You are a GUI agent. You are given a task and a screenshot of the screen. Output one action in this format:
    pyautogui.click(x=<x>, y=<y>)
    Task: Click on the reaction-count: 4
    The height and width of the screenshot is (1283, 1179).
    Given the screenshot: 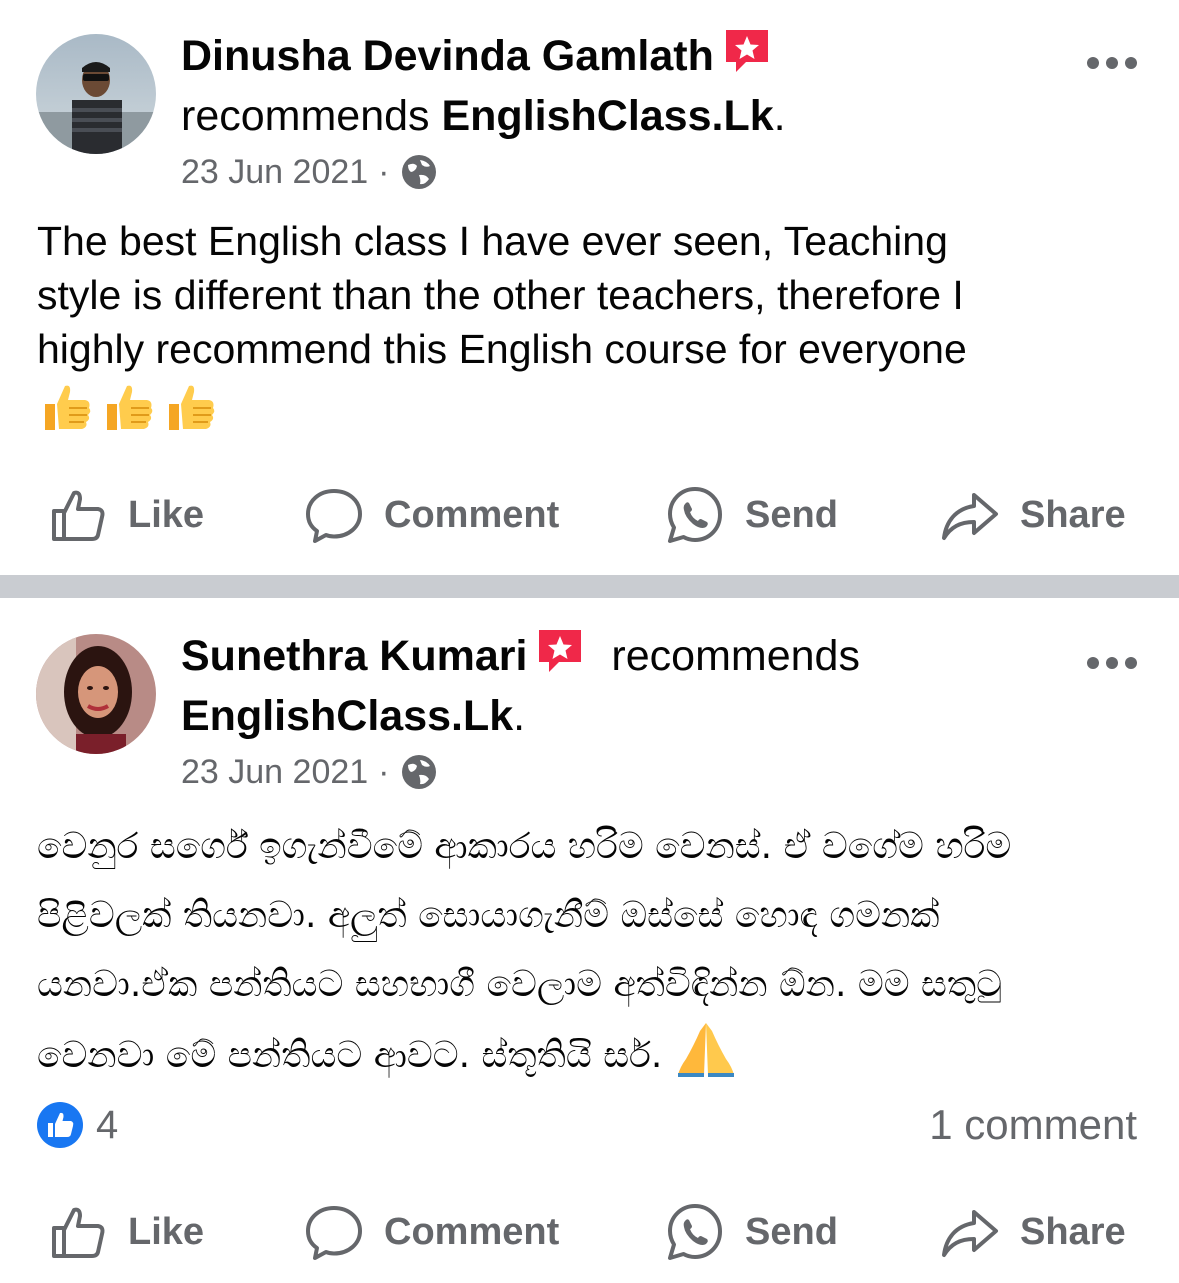 What is the action you would take?
    pyautogui.click(x=107, y=1124)
    